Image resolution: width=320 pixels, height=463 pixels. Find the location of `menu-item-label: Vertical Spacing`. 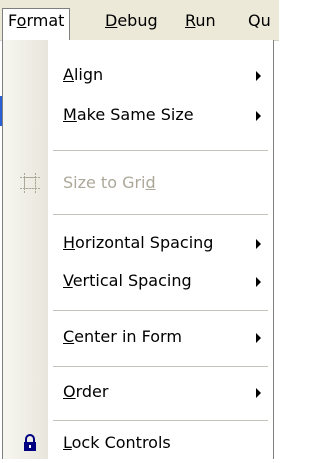

menu-item-label: Vertical Spacing is located at coordinates (127, 281).